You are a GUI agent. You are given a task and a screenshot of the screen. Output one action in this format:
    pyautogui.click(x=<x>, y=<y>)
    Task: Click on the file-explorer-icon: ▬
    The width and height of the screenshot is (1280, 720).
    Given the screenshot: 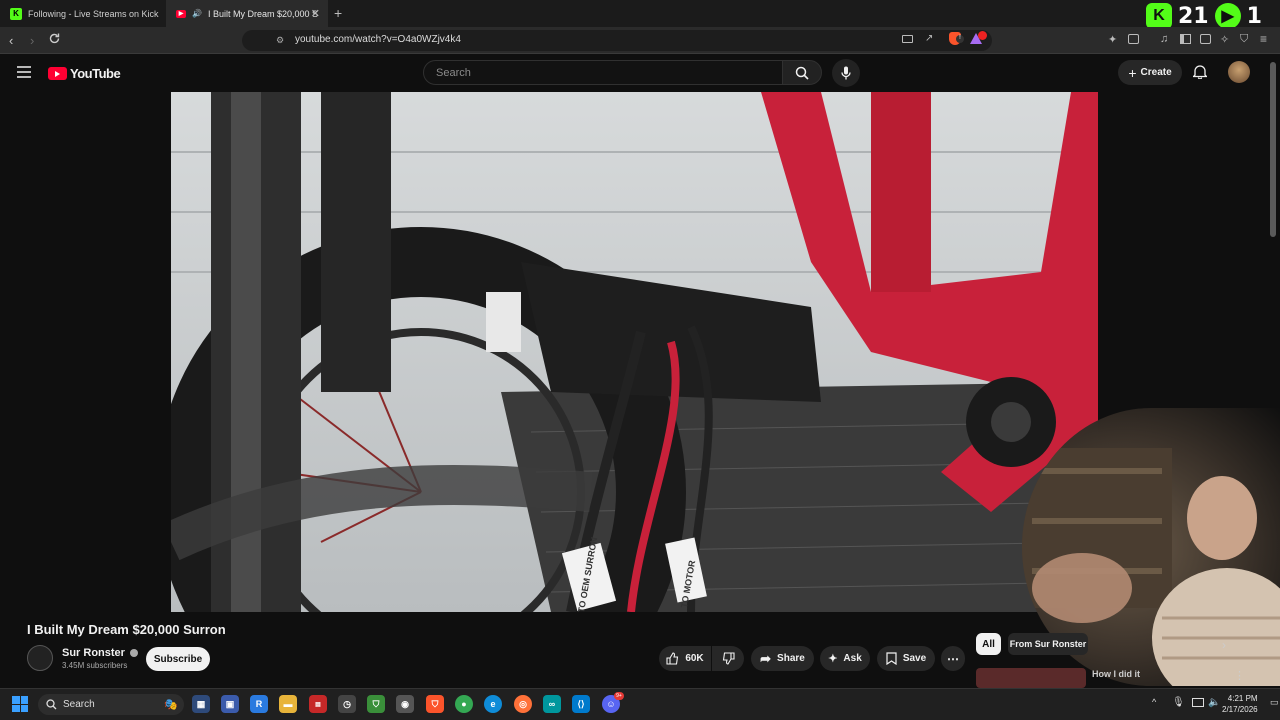 What is the action you would take?
    pyautogui.click(x=288, y=704)
    